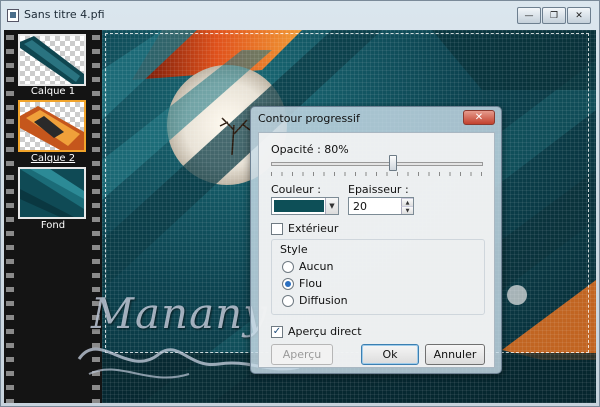 The height and width of the screenshot is (407, 600). Describe the element at coordinates (300, 15) in the screenshot. I see `title-bar: Sans titre 4.pfi — ❐ ✕` at that location.